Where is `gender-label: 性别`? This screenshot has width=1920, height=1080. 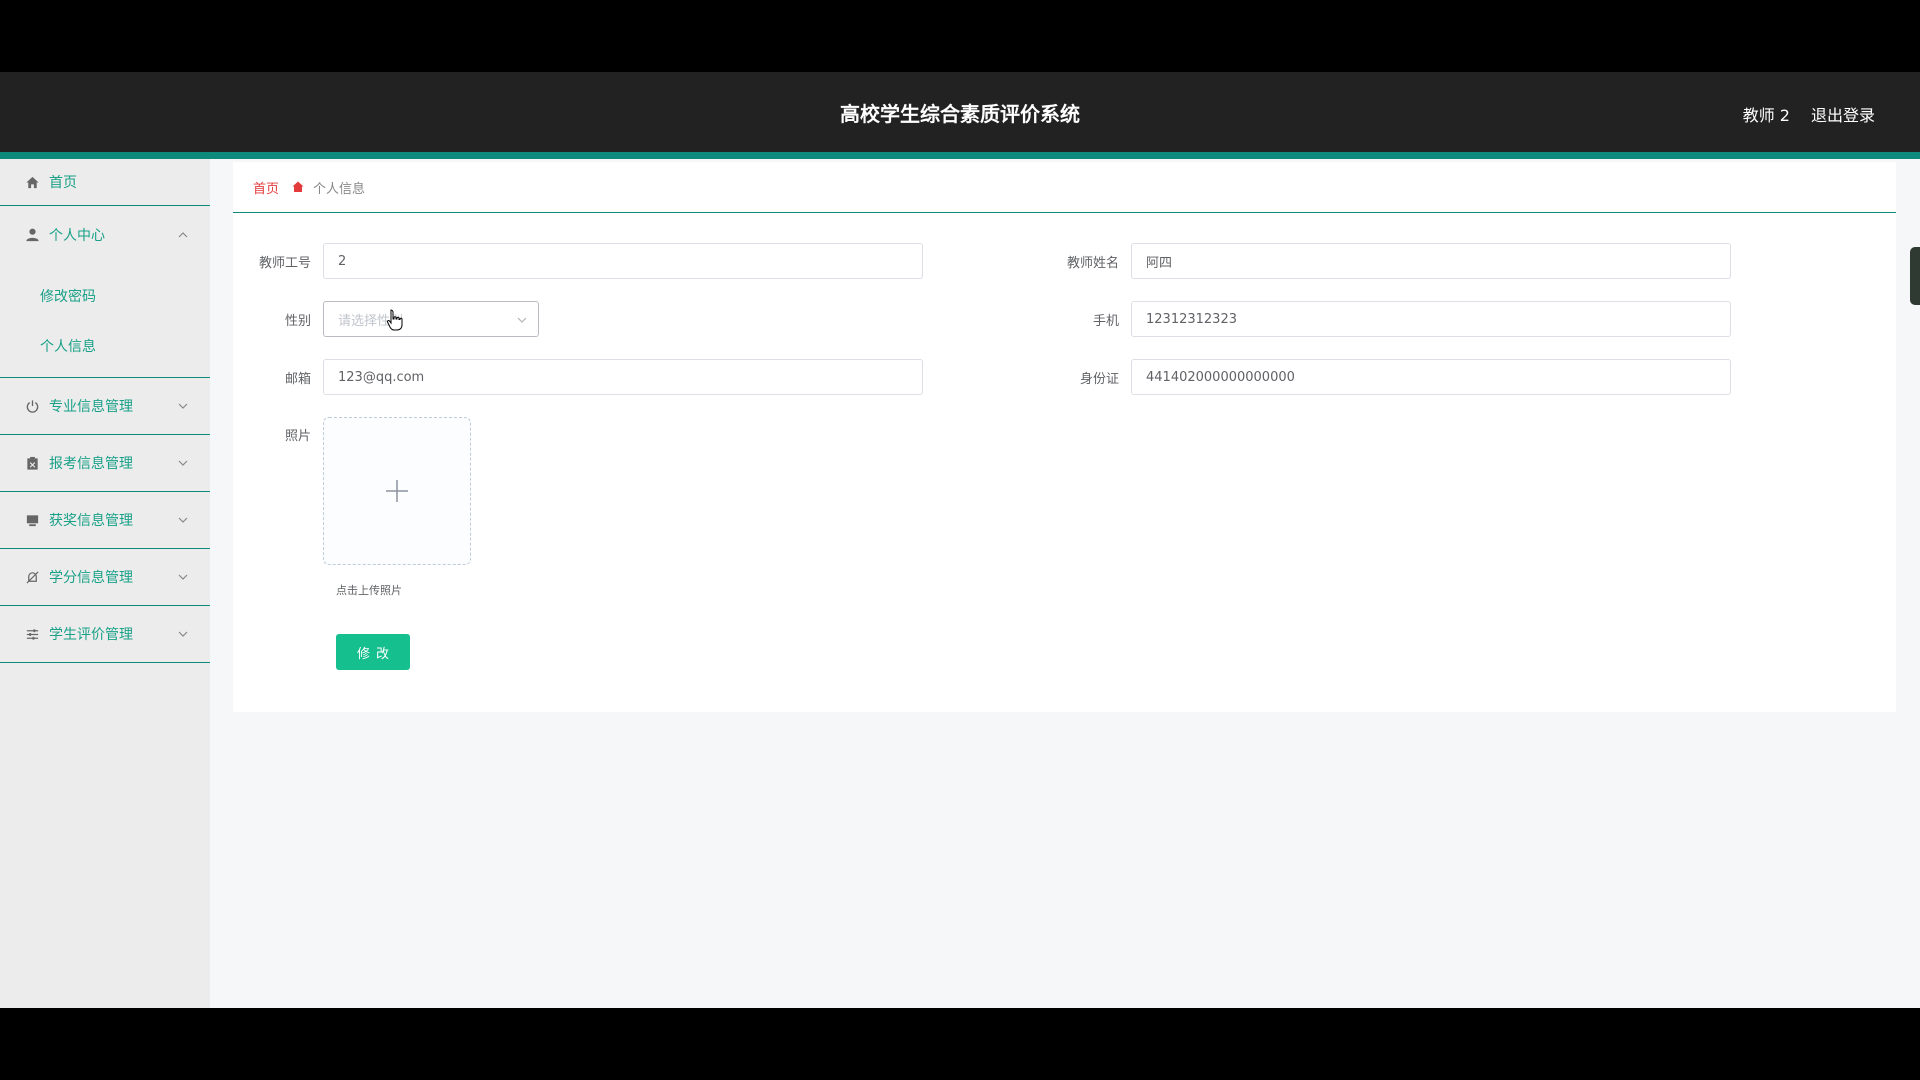 gender-label: 性别 is located at coordinates (297, 321).